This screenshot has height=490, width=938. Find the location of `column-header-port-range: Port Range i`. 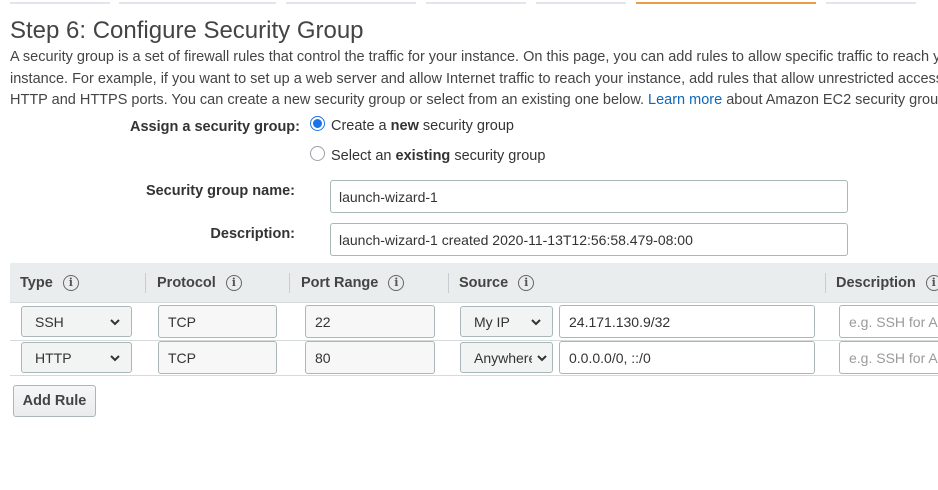

column-header-port-range: Port Range i is located at coordinates (353, 283).